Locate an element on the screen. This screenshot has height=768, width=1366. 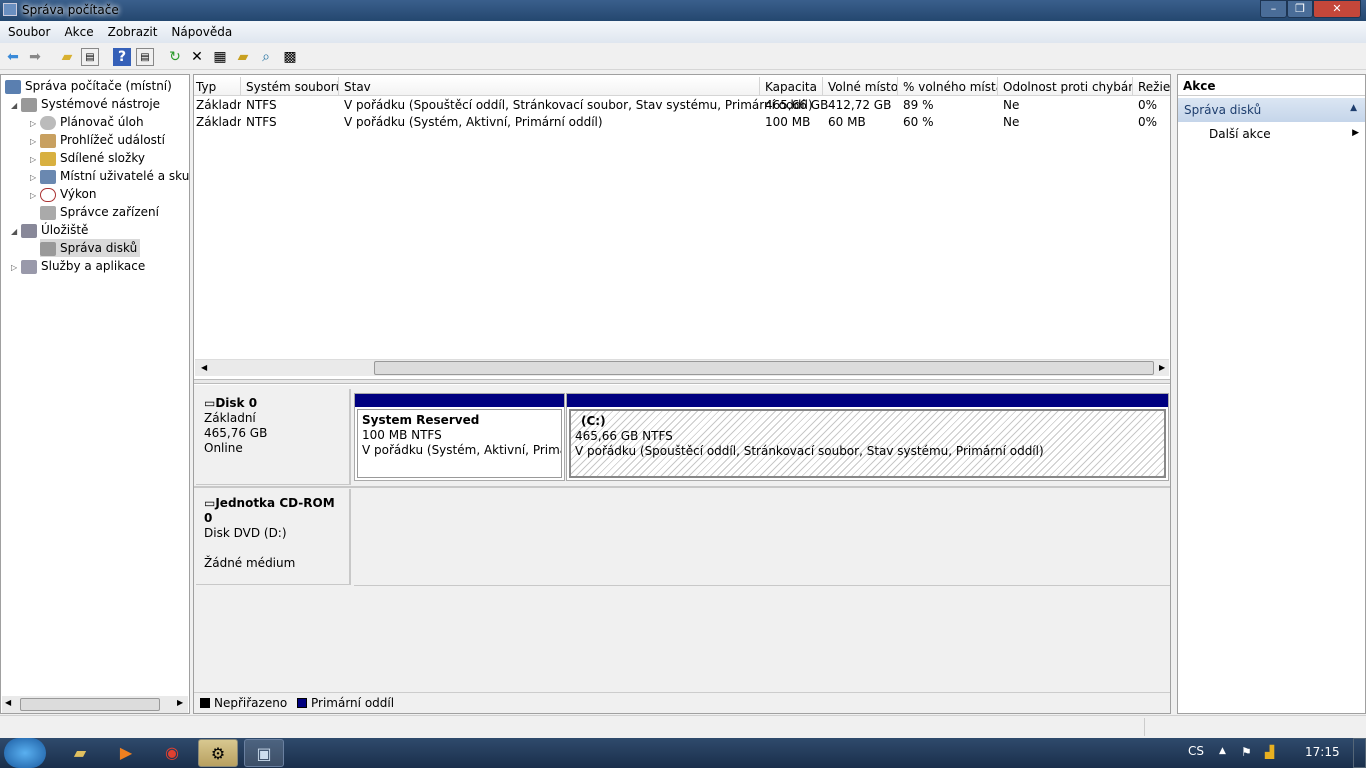
disk-status: Online is located at coordinates (223, 448).